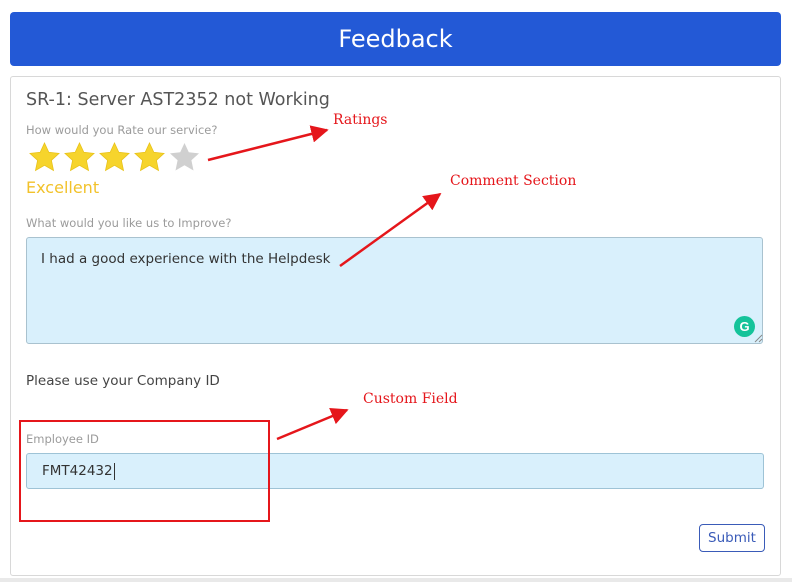 The height and width of the screenshot is (582, 792). What do you see at coordinates (396, 580) in the screenshot?
I see `bottom-divider` at bounding box center [396, 580].